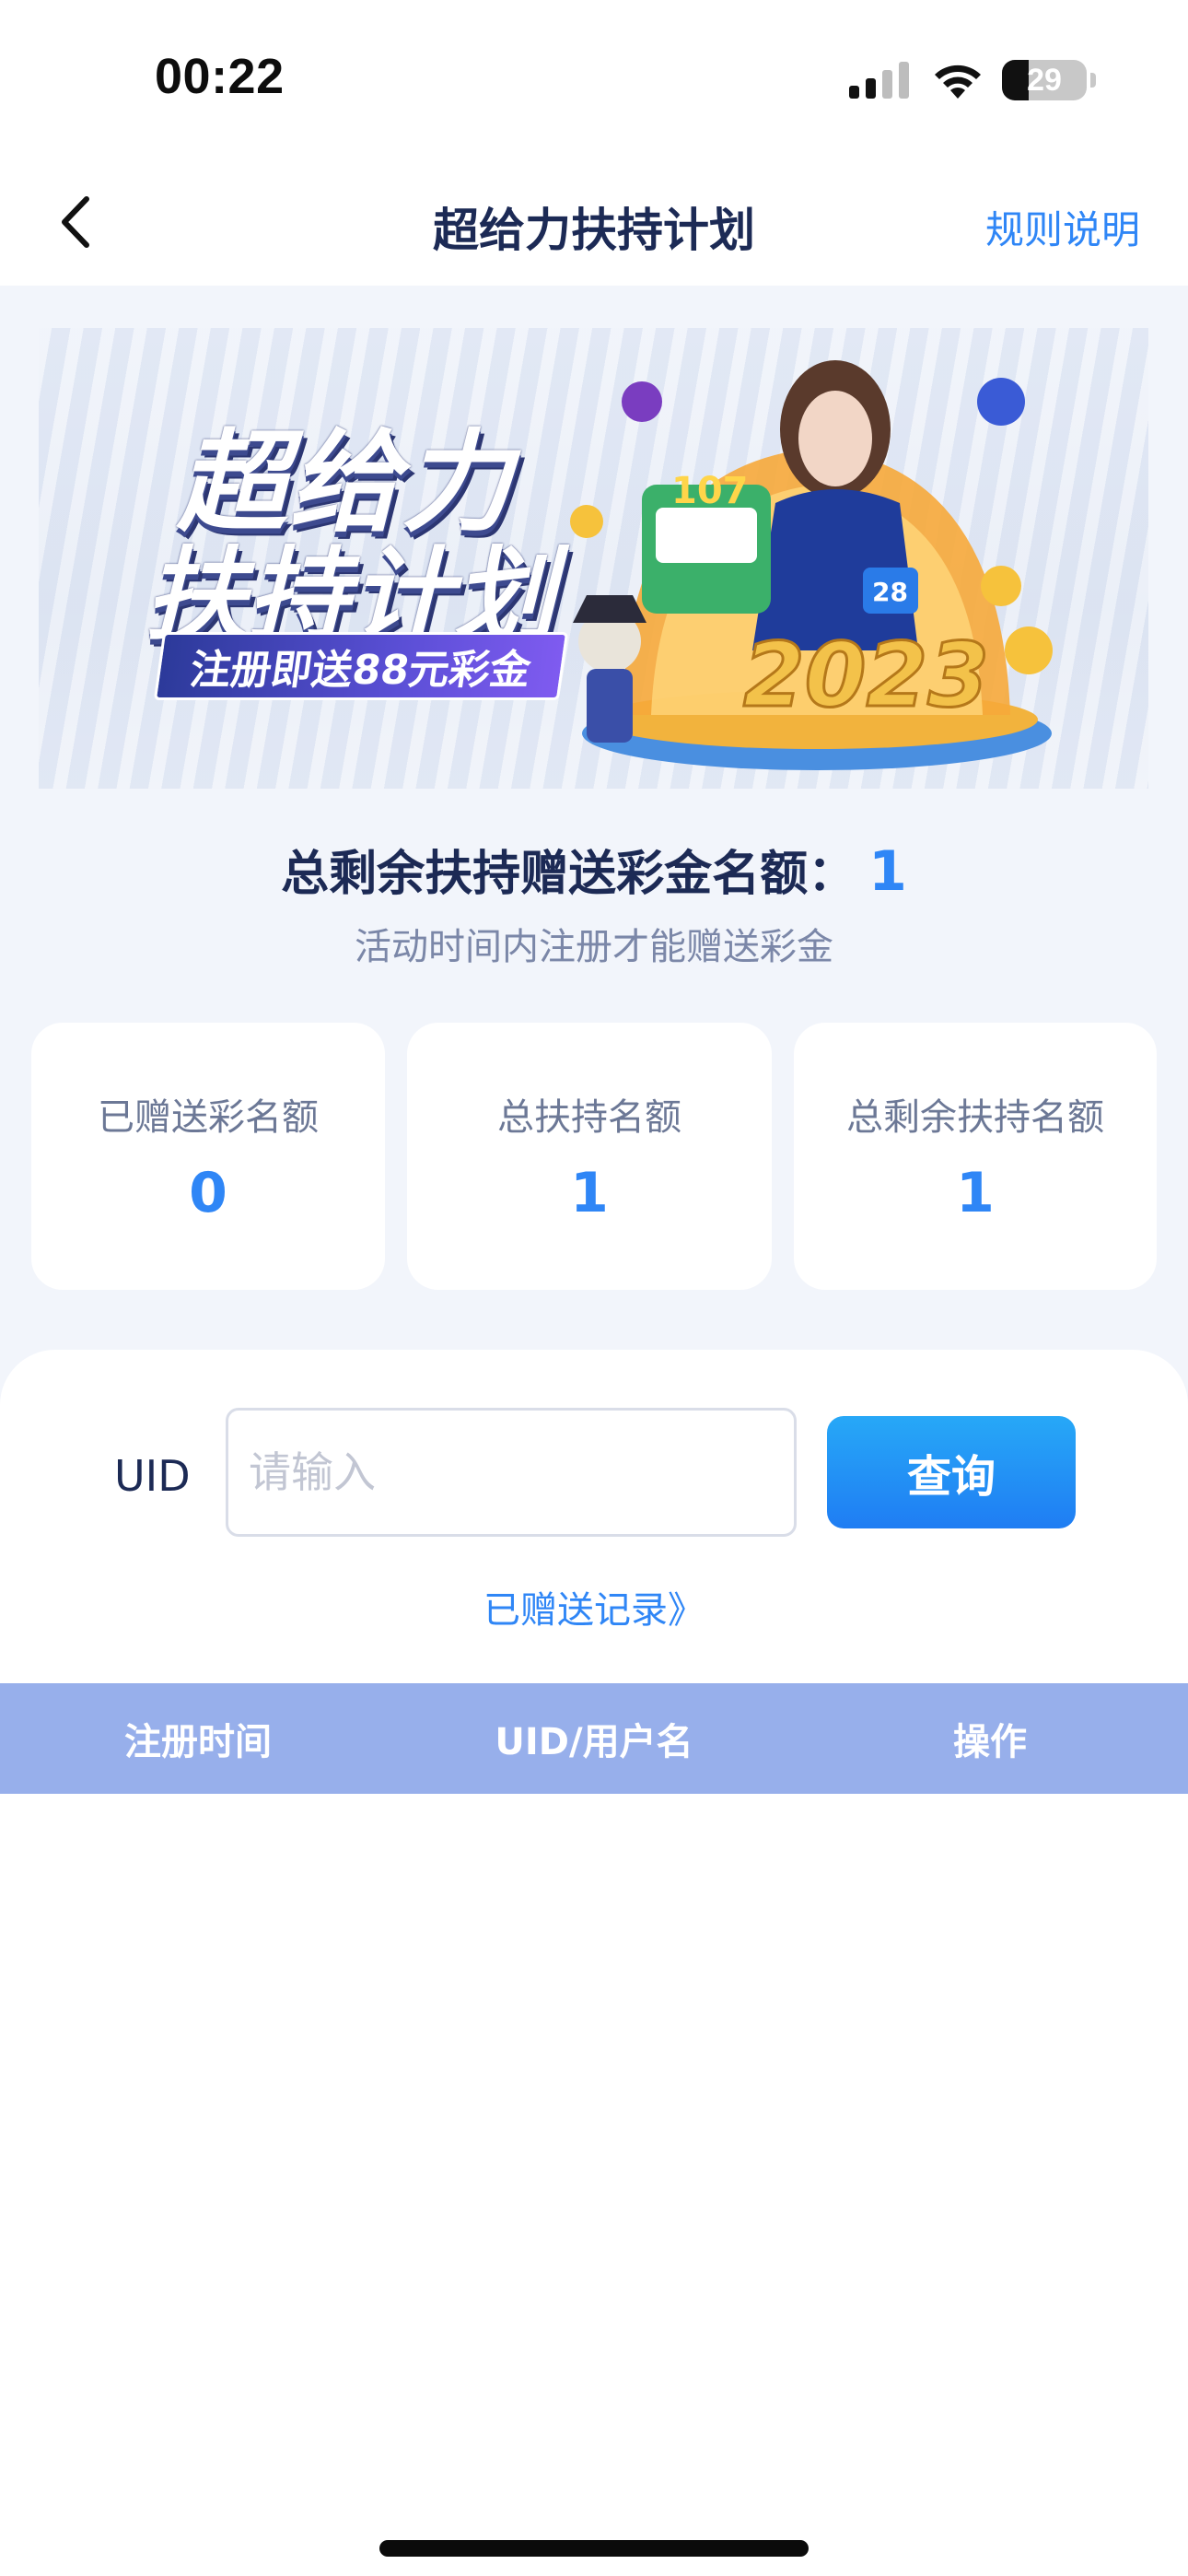 This screenshot has height=2576, width=1188. Describe the element at coordinates (589, 1117) in the screenshot. I see `stat-label: 总扶持名额` at that location.